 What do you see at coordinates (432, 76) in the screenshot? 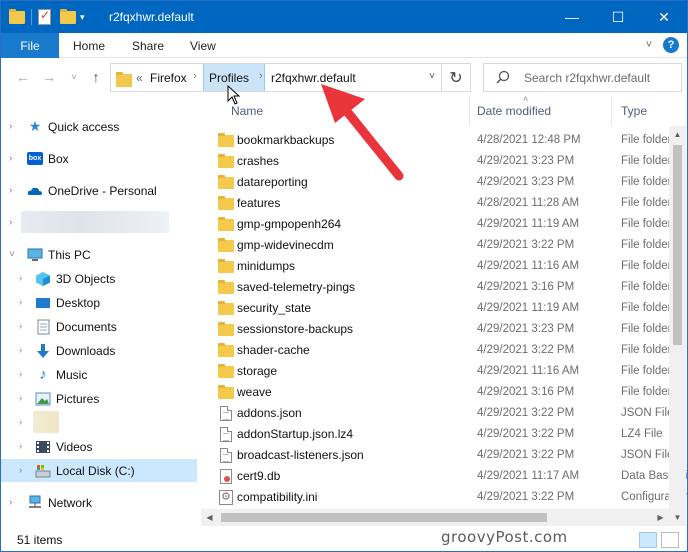
I see `address-dropdown-icon: ˅` at bounding box center [432, 76].